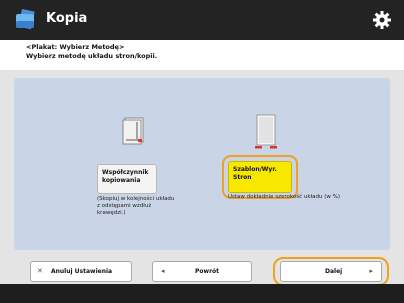 The image size is (404, 303). Describe the element at coordinates (92, 56) in the screenshot. I see `instruction-text: Wybierz metodę układu stron/kopii.` at that location.